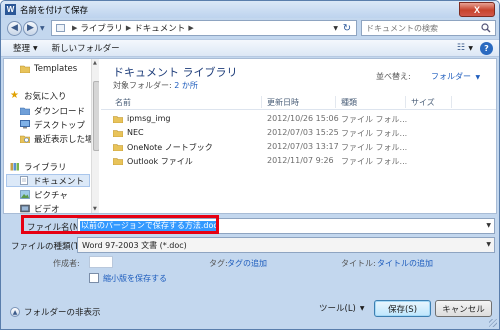 The width and height of the screenshot is (500, 330). What do you see at coordinates (45, 96) in the screenshot?
I see `nav-item-label: お気に入り` at bounding box center [45, 96].